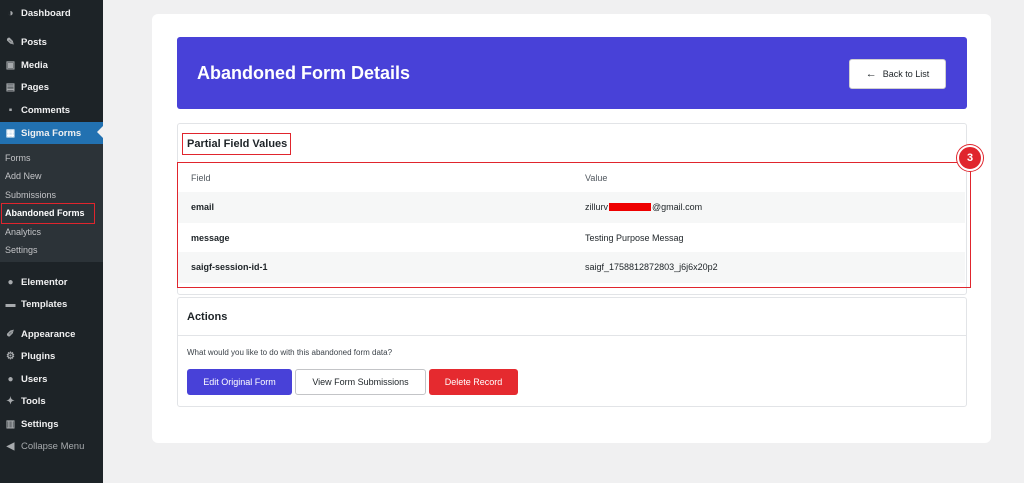  I want to click on back-to-list-label: Back to List, so click(906, 74).